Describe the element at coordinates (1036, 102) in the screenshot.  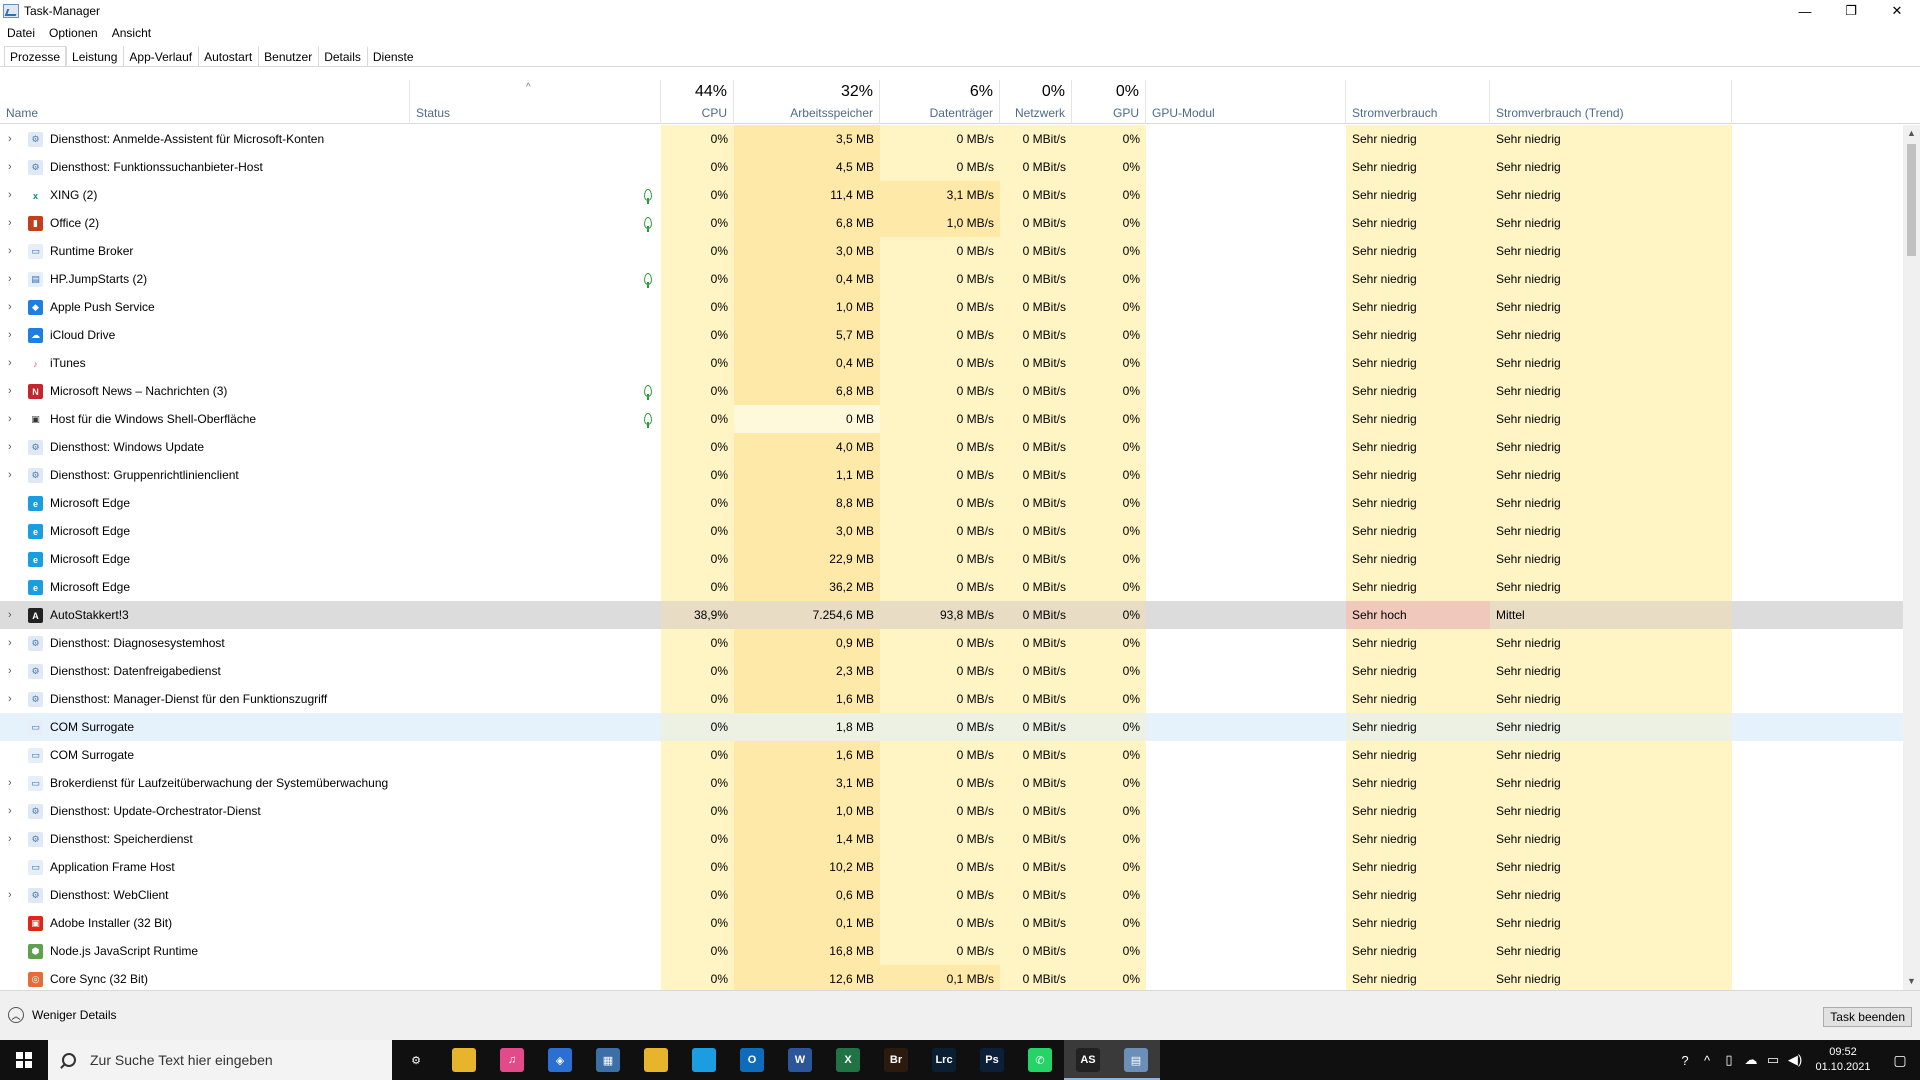
I see `column-header-network: 0% Netzwerk` at that location.